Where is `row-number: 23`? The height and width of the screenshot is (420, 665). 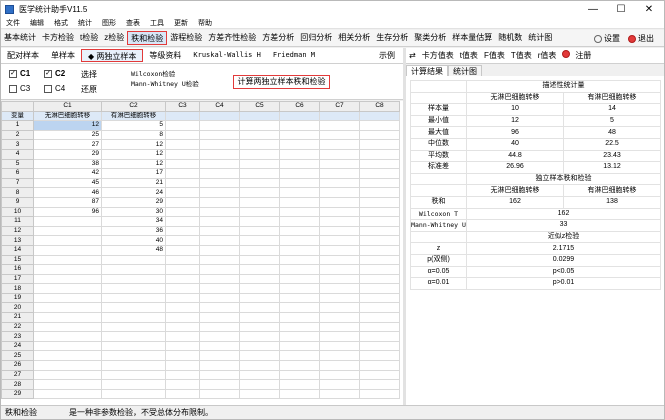
row-number: 23 is located at coordinates (17, 336).